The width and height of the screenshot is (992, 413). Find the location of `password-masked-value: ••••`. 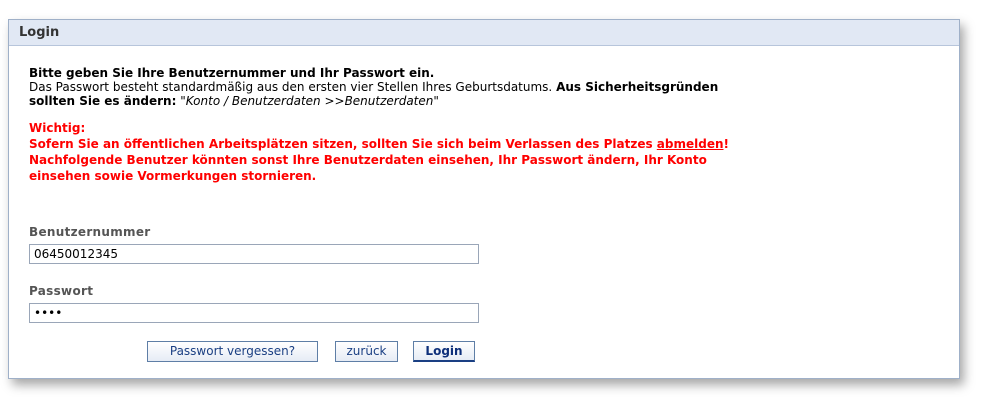

password-masked-value: •••• is located at coordinates (48, 313).